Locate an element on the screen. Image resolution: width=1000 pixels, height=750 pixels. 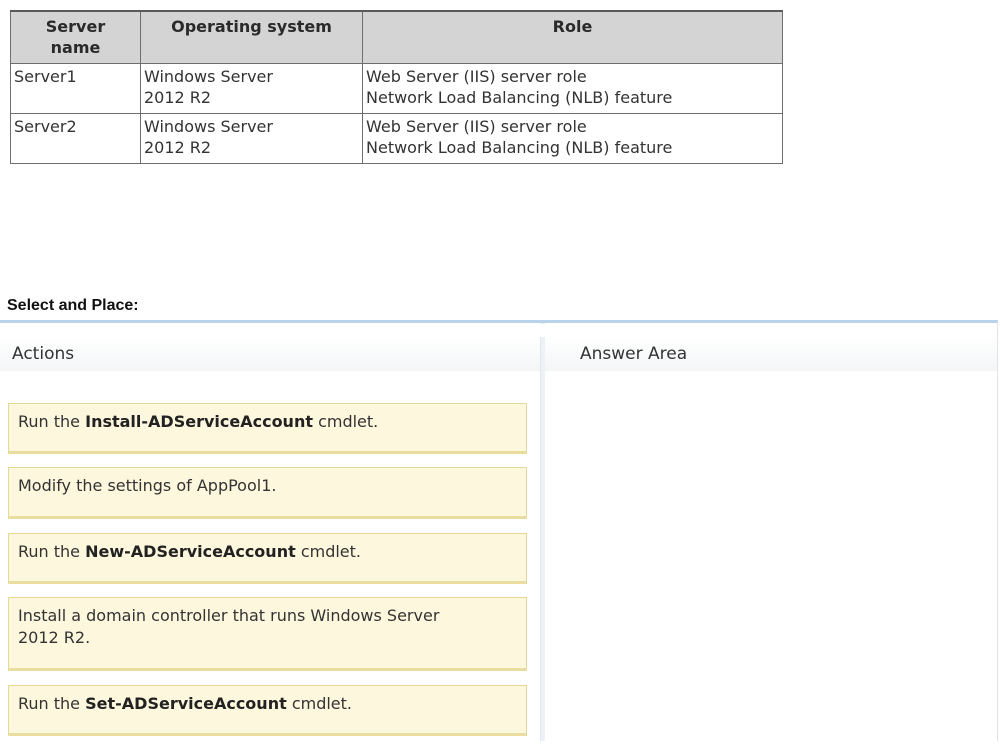
action-item-install-adserviceaccount: Run the Install-ADServiceAccount cmdlet. is located at coordinates (267, 428).